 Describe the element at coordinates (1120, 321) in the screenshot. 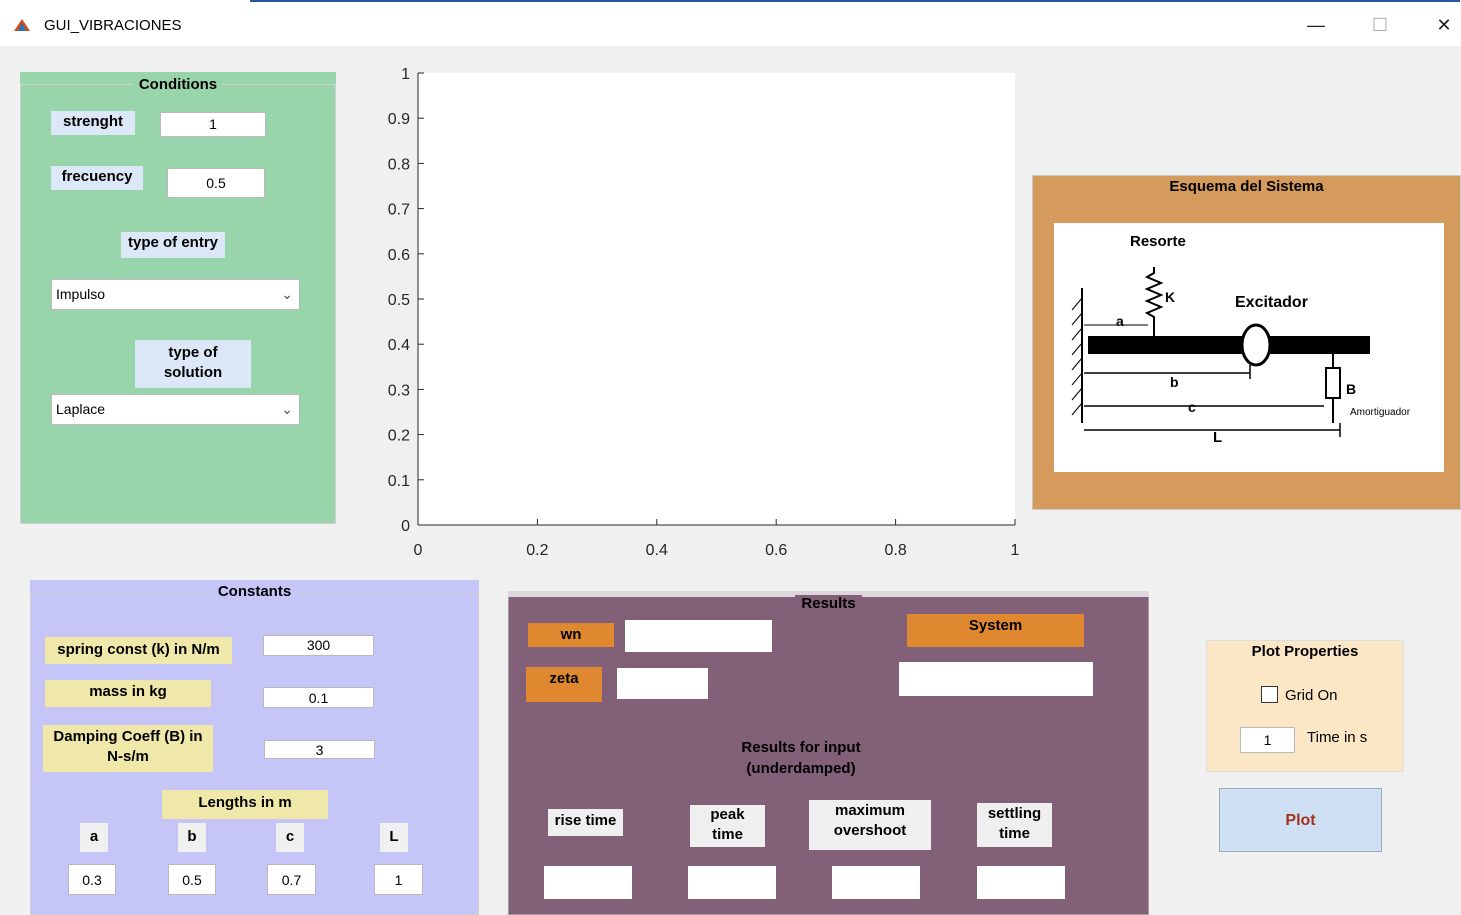

I see `a-text: a` at that location.